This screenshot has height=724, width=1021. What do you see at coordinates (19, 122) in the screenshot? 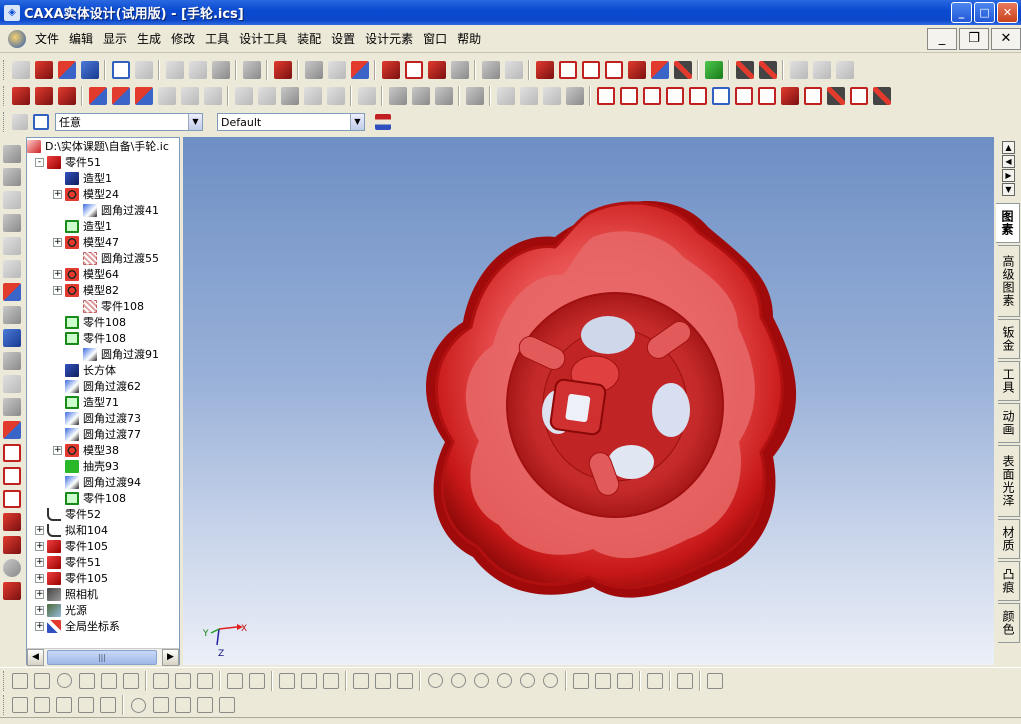
I see `select-arrow-icon` at bounding box center [19, 122].